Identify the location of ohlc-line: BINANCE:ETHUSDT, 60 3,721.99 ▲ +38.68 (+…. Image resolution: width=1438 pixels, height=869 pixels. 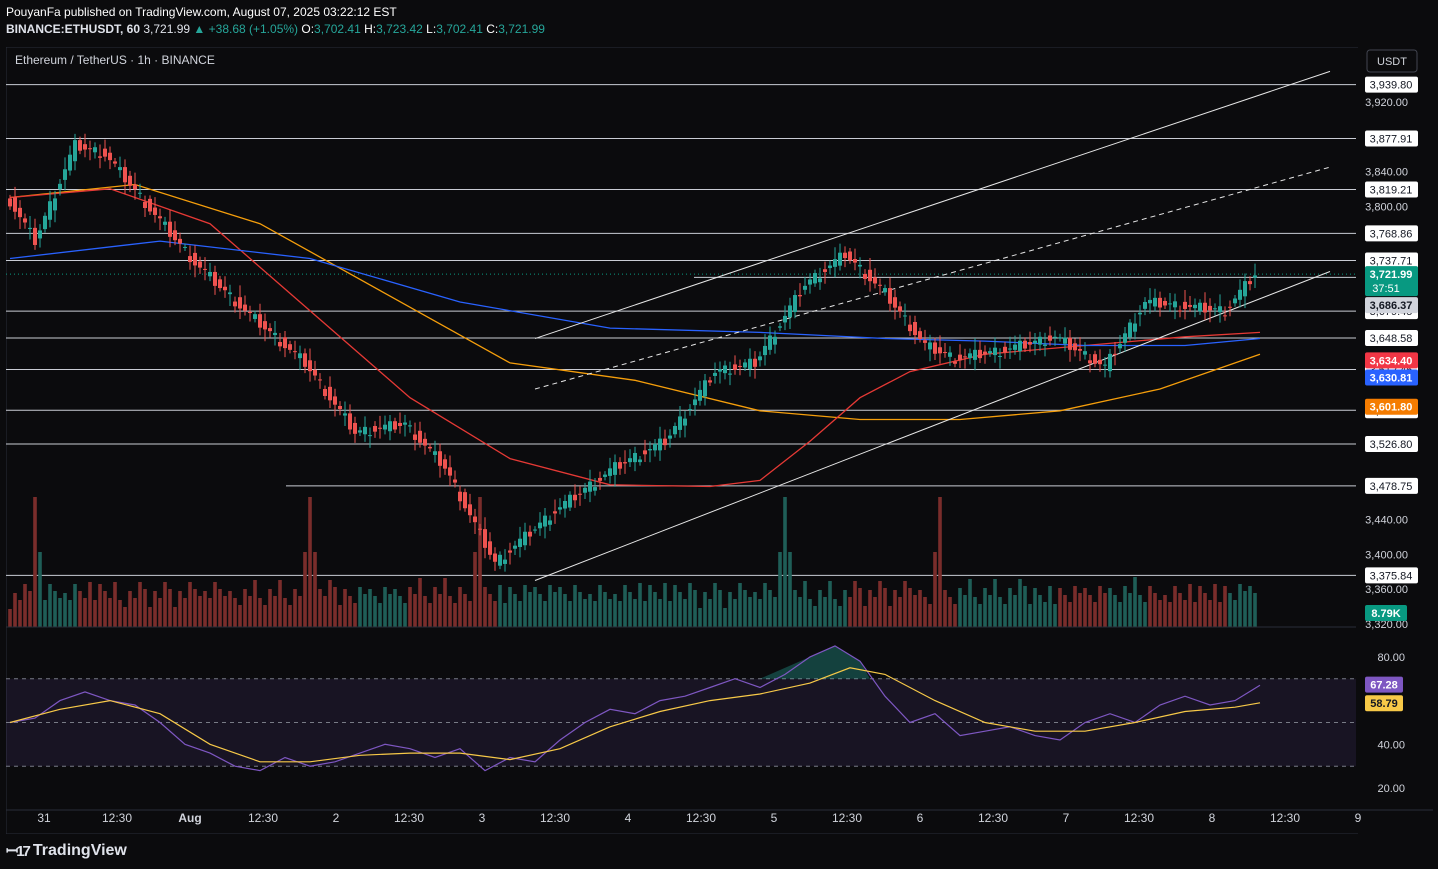
(275, 29).